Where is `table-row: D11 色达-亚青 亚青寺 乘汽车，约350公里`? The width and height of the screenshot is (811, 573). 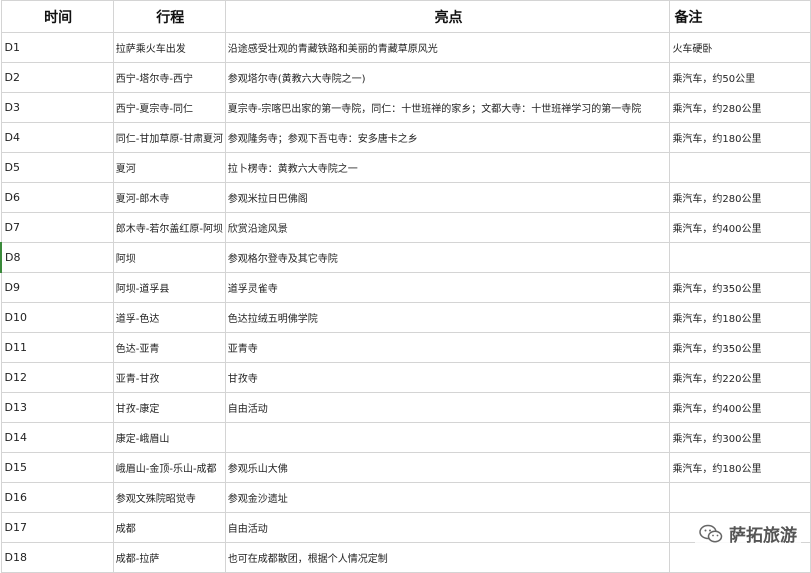
table-row: D11 色达-亚青 亚青寺 乘汽车，约350公里 is located at coordinates (405, 347).